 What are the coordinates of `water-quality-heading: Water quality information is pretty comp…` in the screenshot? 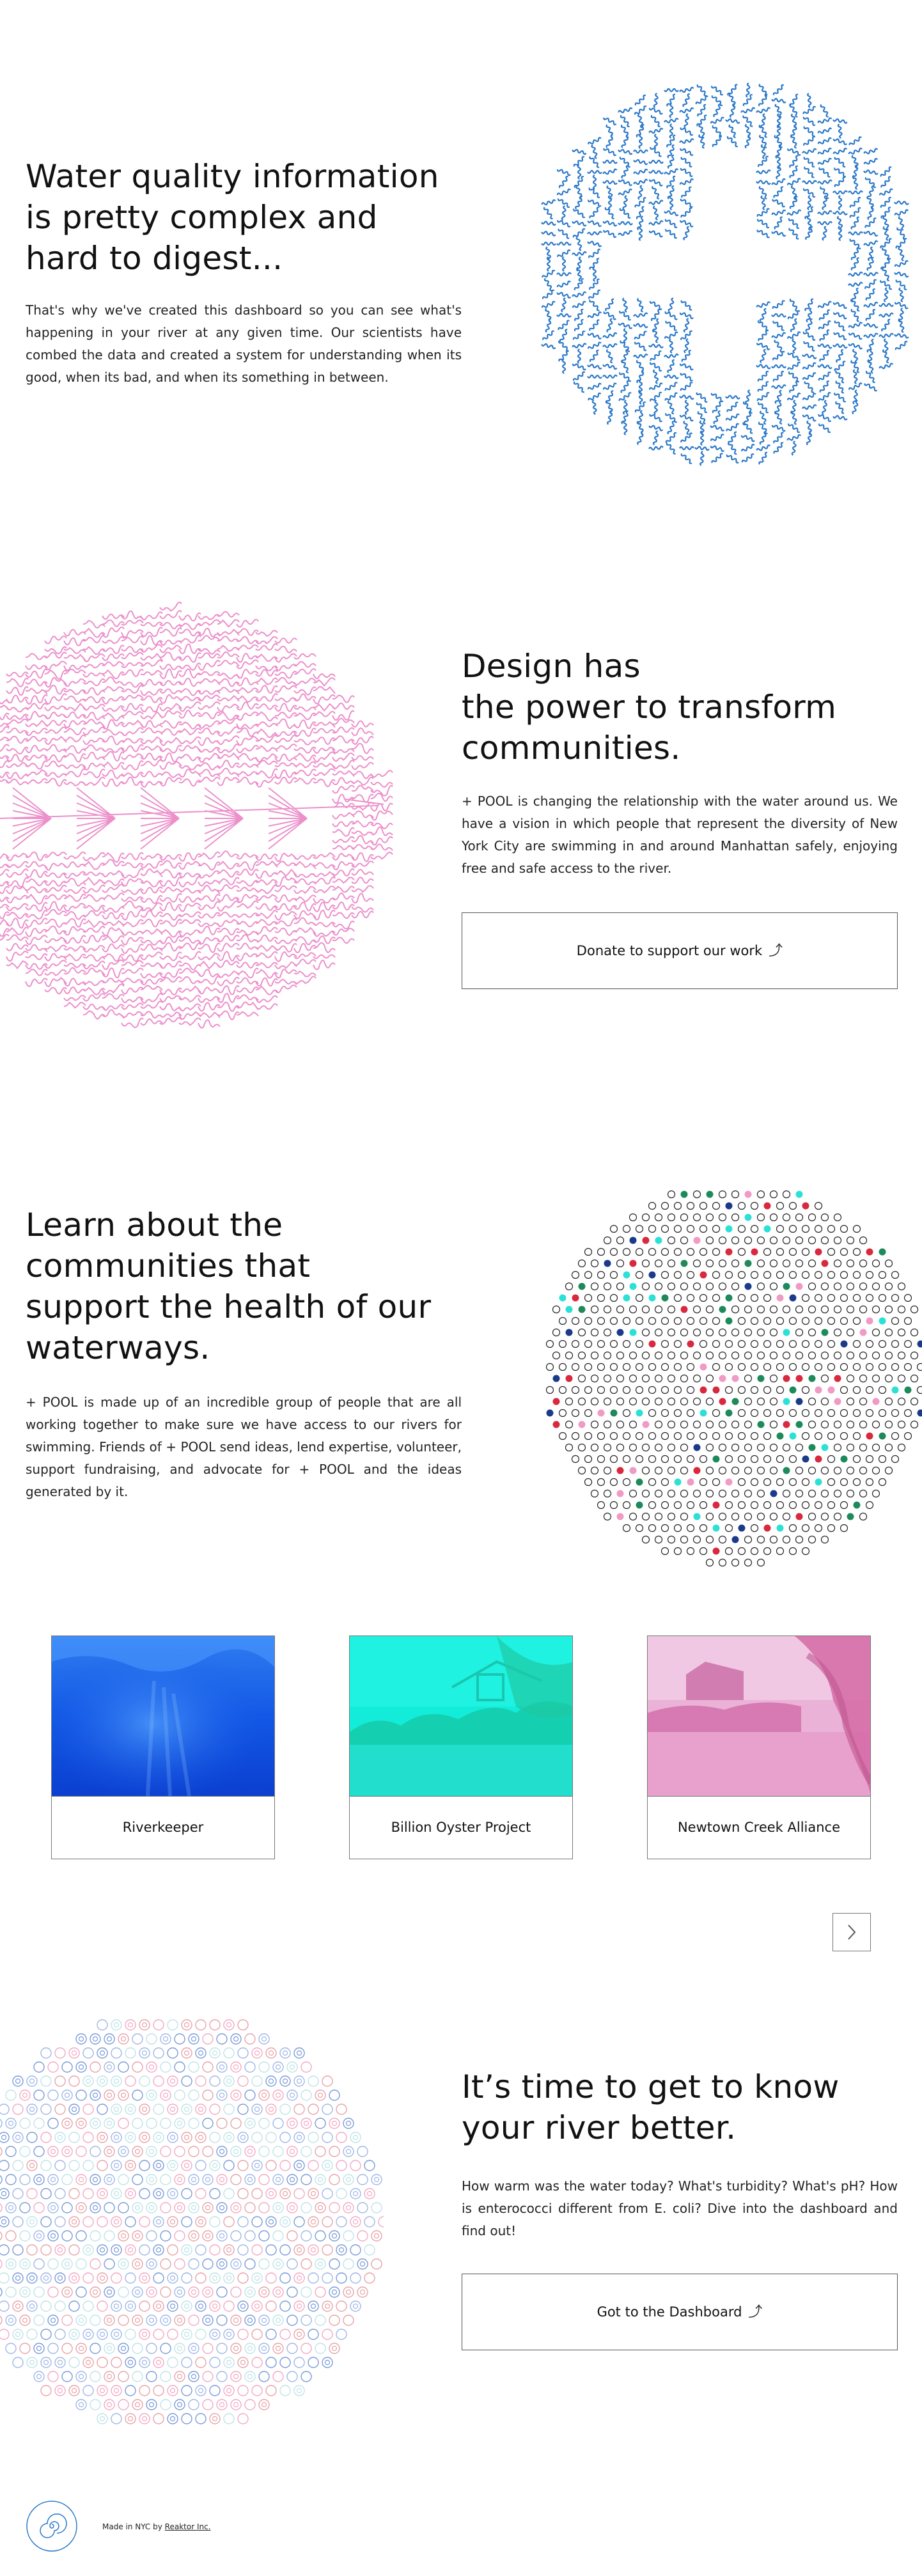 It's located at (233, 218).